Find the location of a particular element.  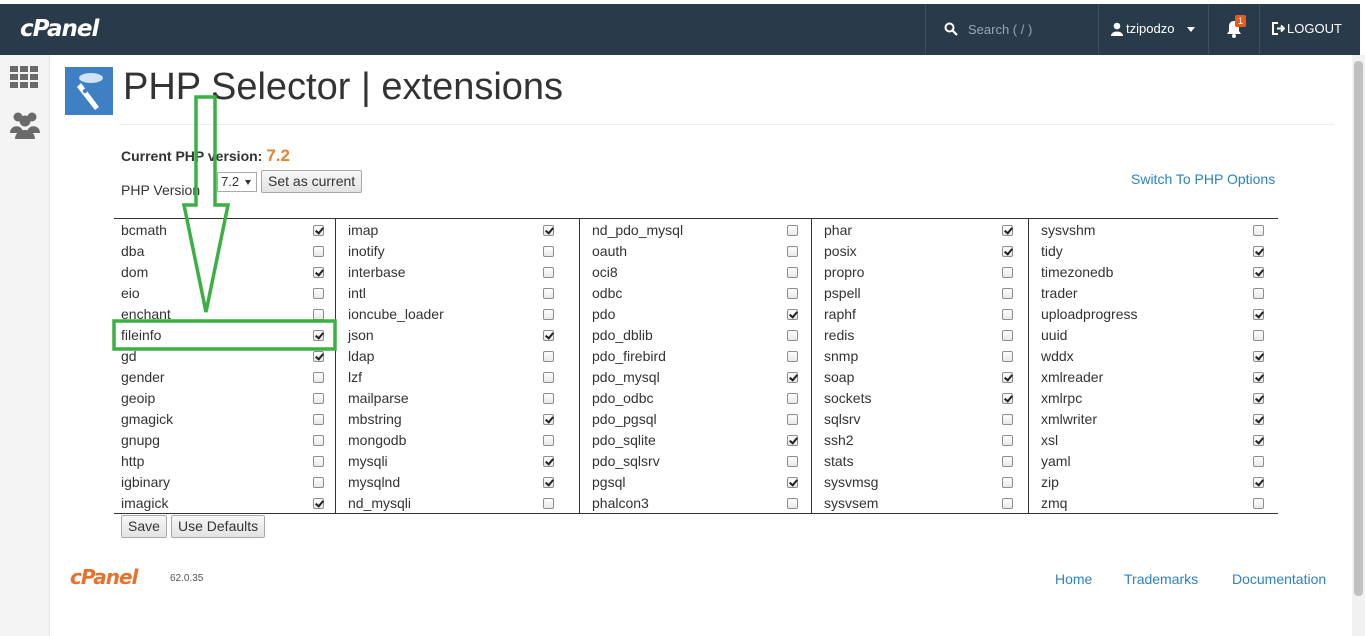

footer-cpanel-logo: cPanel is located at coordinates (104, 577).